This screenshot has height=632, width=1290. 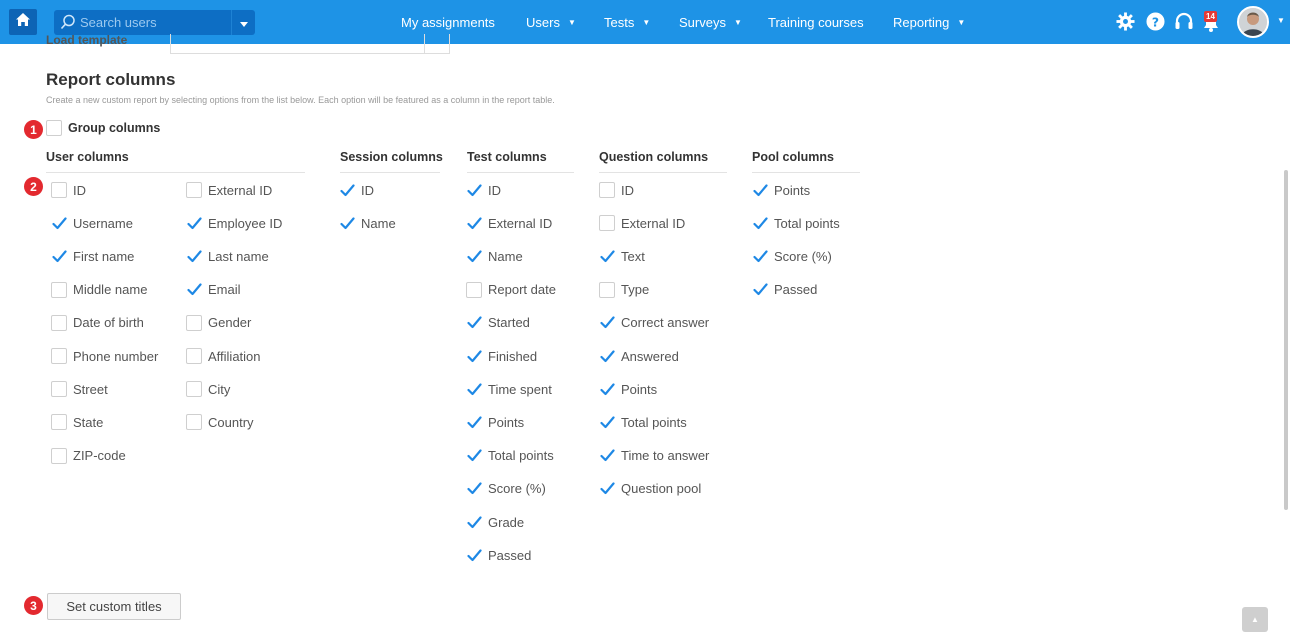 What do you see at coordinates (1155, 24) in the screenshot?
I see `help-icon: ?` at bounding box center [1155, 24].